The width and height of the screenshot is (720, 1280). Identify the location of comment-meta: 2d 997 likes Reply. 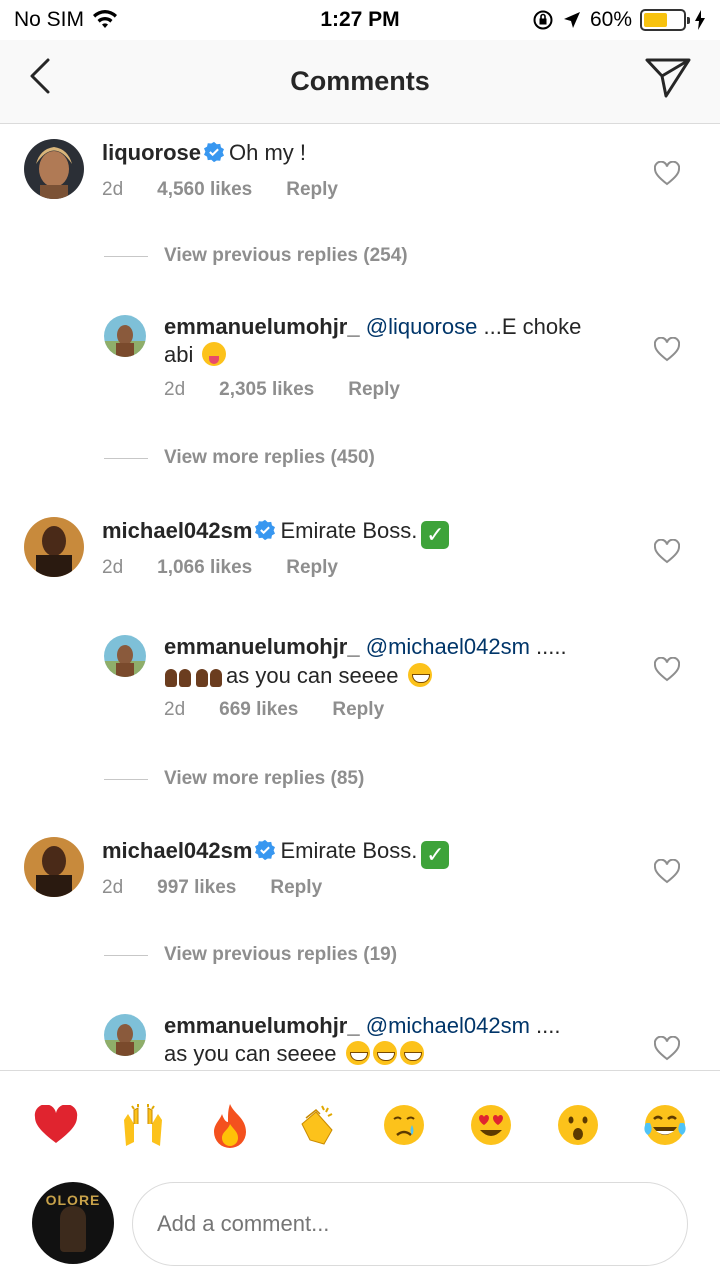
(229, 888).